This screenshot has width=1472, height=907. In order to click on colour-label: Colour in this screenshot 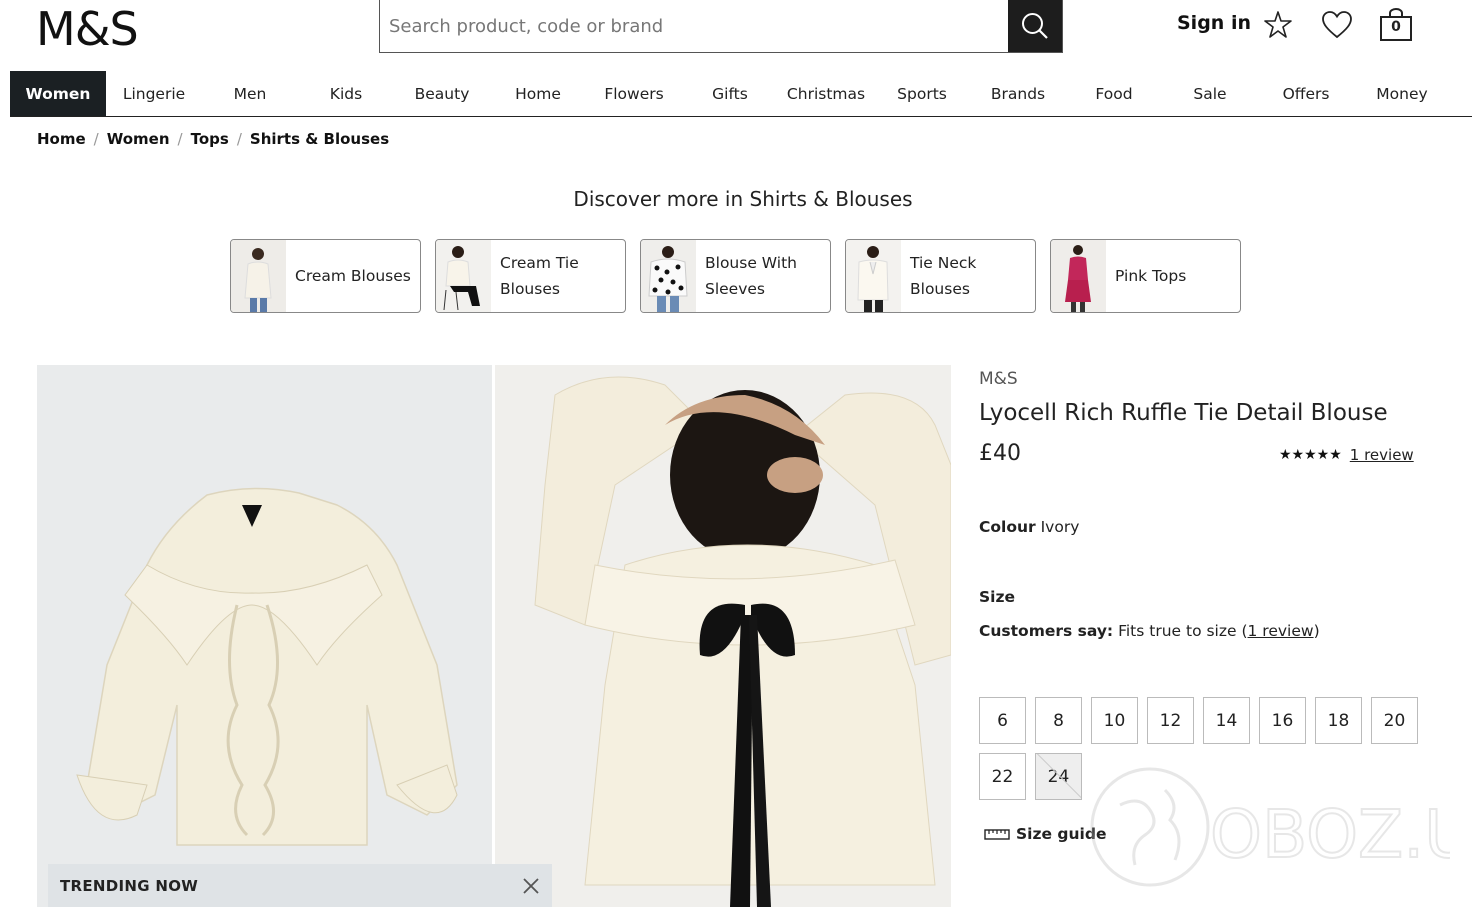, I will do `click(1007, 527)`.